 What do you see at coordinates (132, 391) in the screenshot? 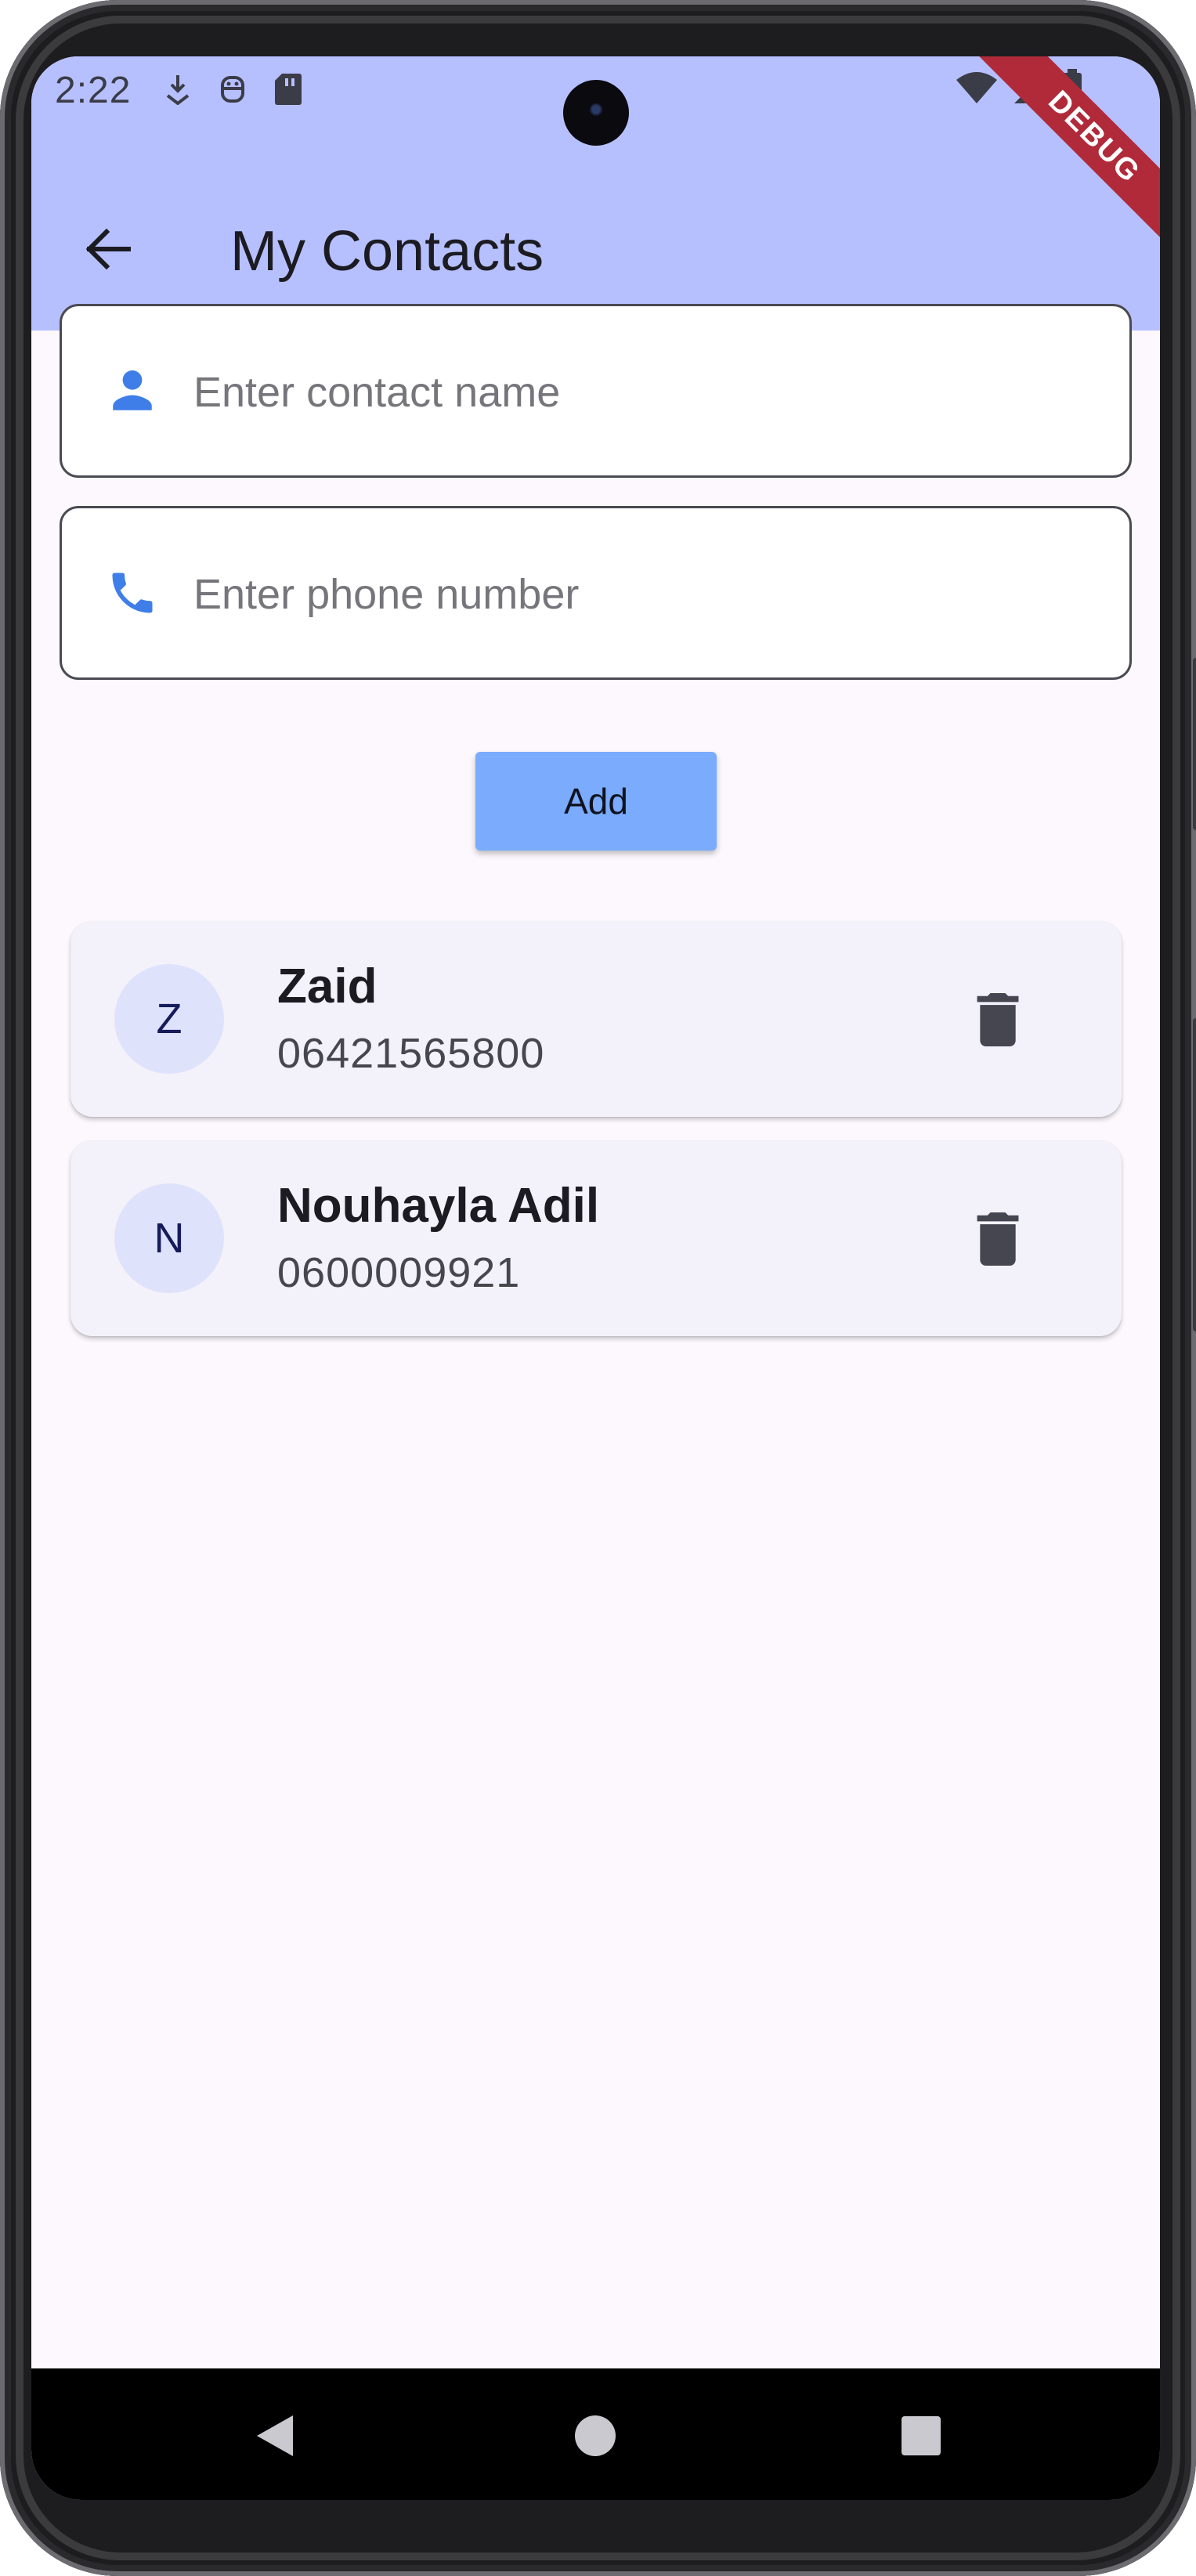
I see `person-icon` at bounding box center [132, 391].